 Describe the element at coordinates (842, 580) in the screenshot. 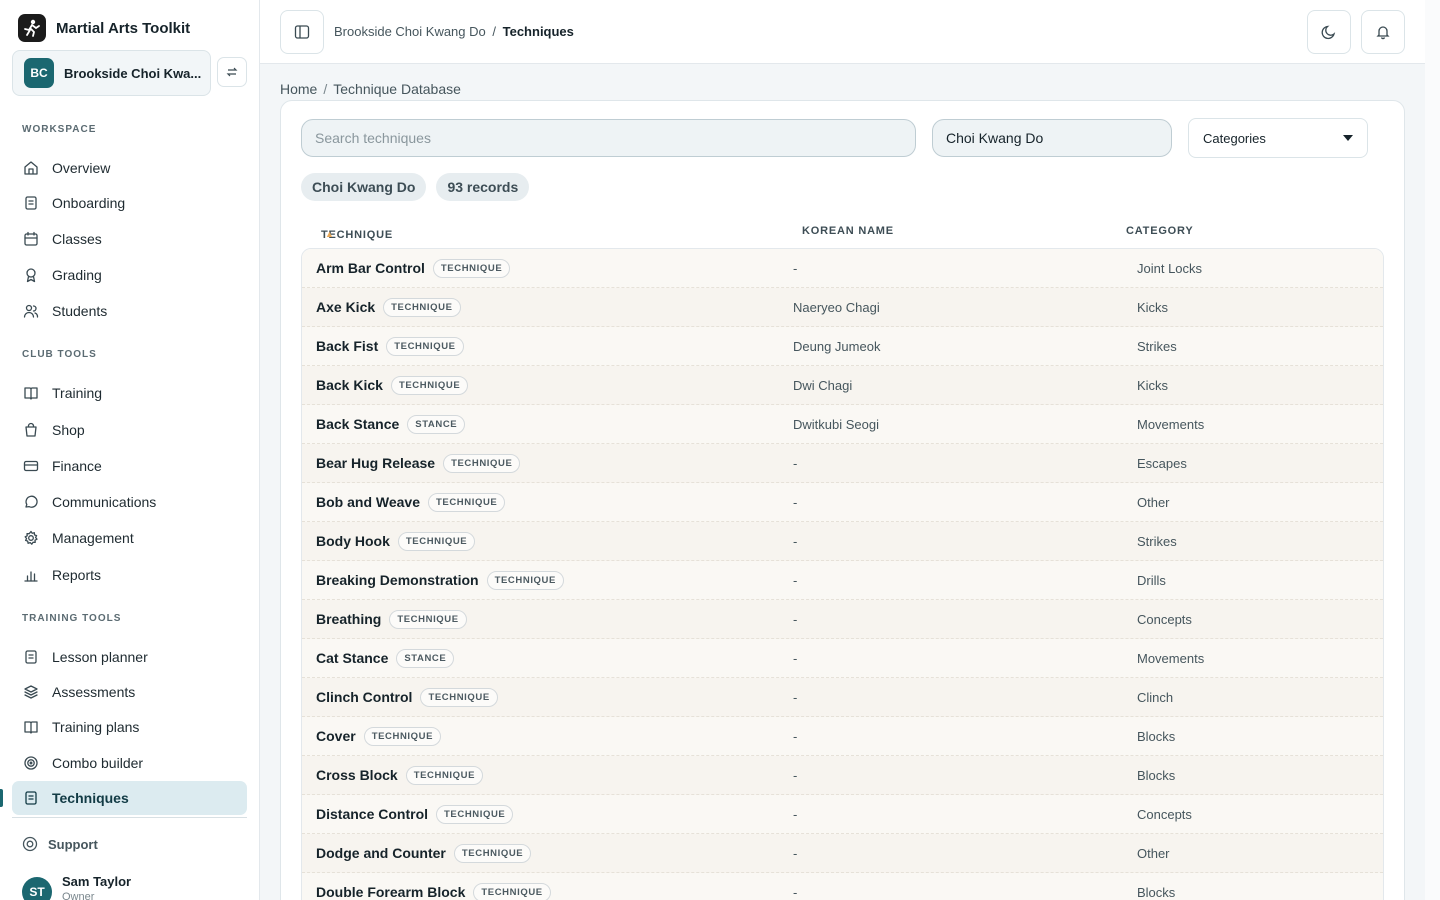

I see `table-row: Breaking Demonstration TECHNIQUE - Drills` at that location.